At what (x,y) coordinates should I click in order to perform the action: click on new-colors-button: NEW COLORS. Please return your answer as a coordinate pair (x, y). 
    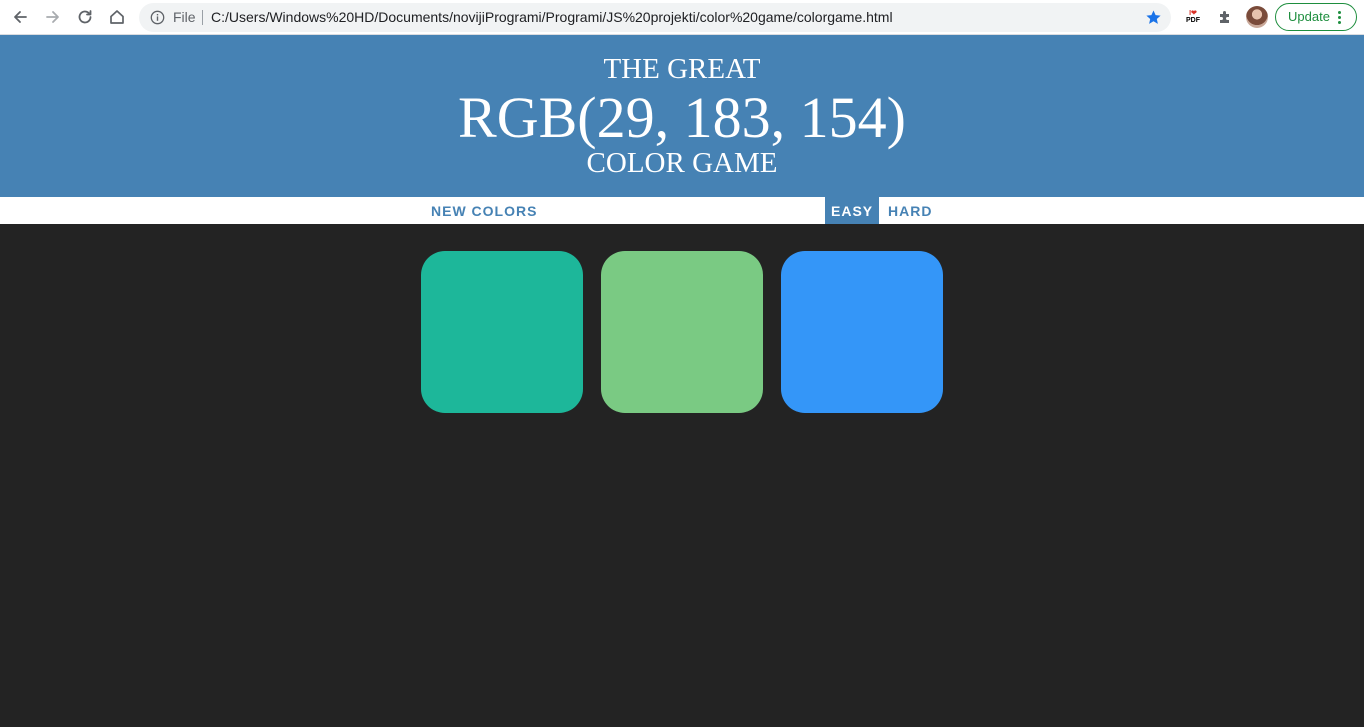
    Looking at the image, I should click on (484, 210).